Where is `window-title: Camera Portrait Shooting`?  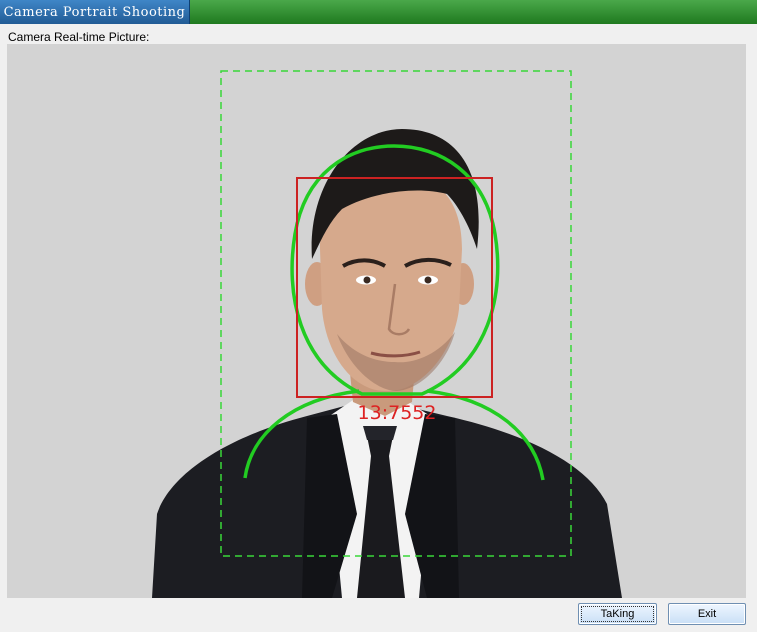 window-title: Camera Portrait Shooting is located at coordinates (94, 12).